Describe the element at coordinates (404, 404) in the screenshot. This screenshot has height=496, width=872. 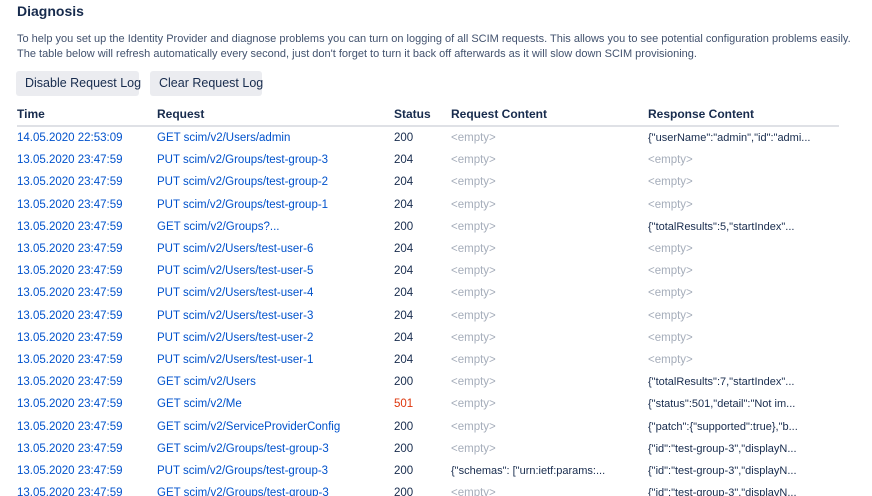
I see `row-status: 501` at that location.